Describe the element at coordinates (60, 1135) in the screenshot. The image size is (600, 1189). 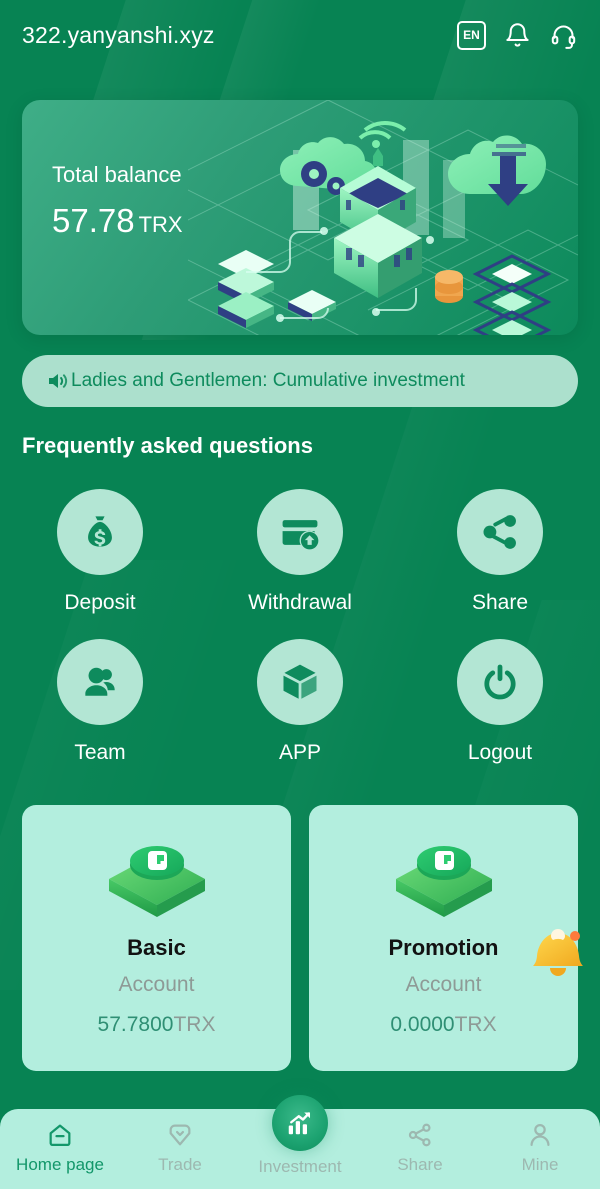
I see `home-icon` at that location.